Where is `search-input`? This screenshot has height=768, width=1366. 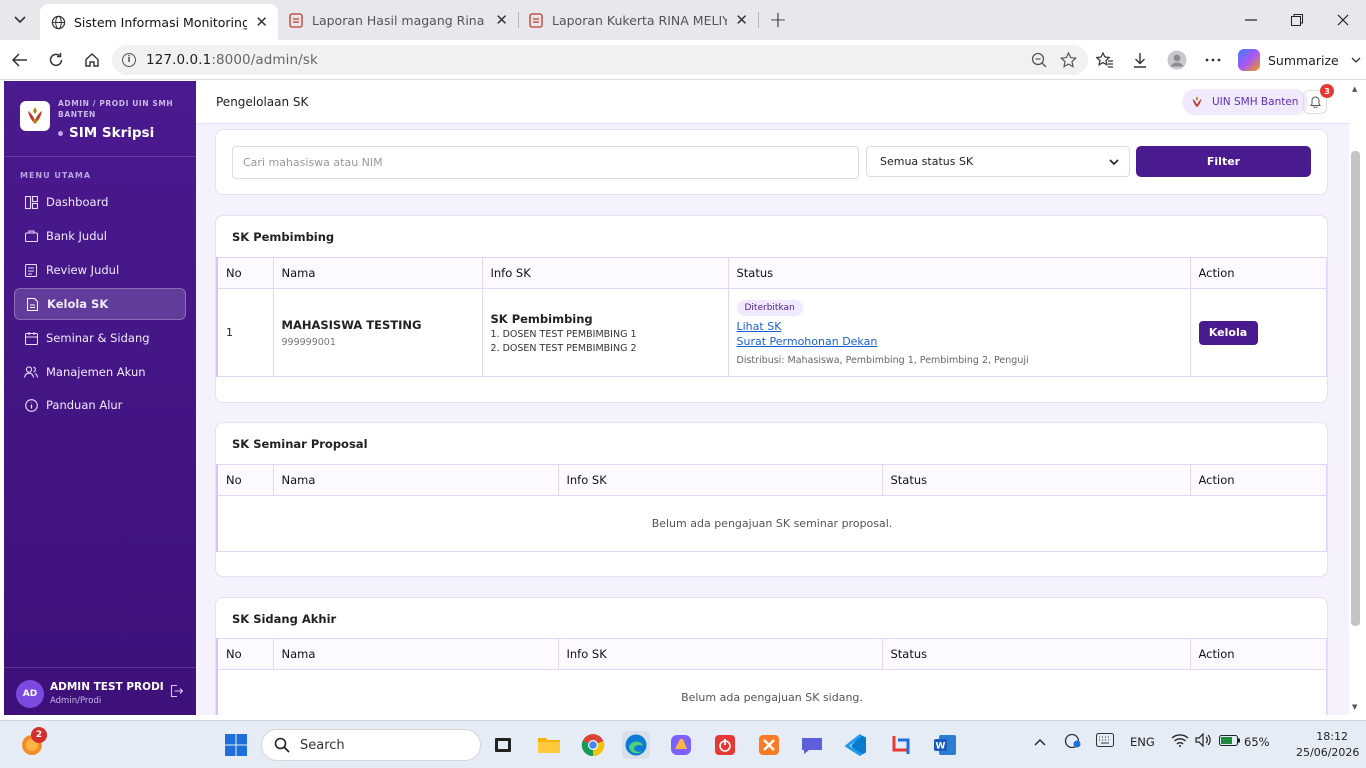 search-input is located at coordinates (545, 162).